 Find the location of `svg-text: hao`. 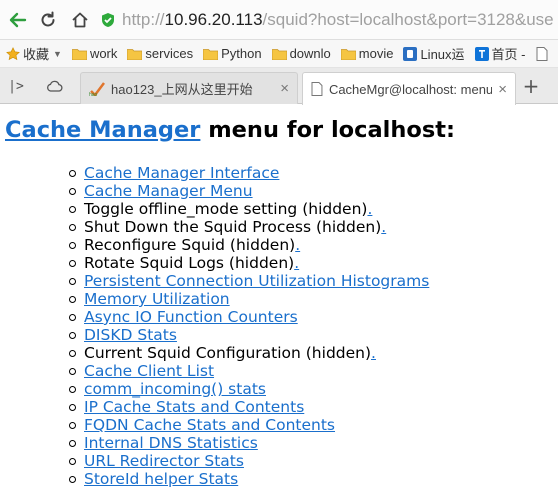

svg-text: hao is located at coordinates (93, 94).